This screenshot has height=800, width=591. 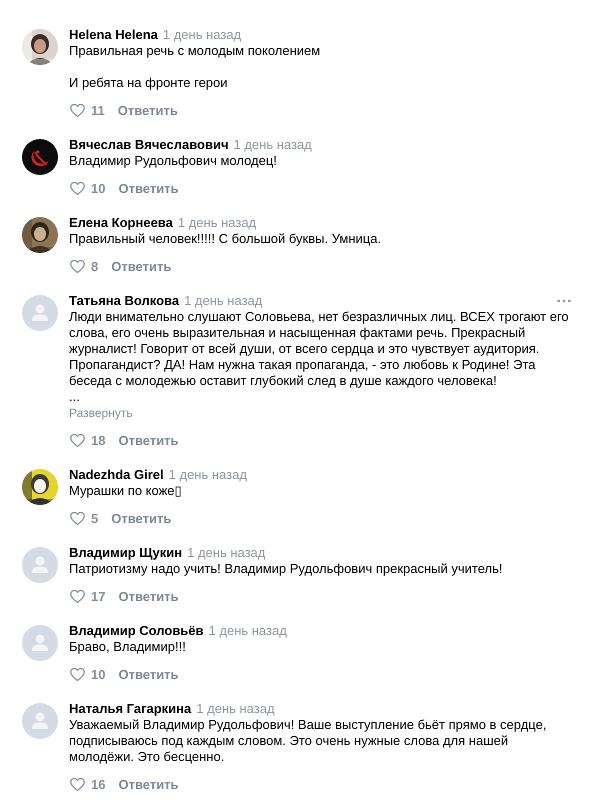 What do you see at coordinates (98, 110) in the screenshot?
I see `like-count: 11` at bounding box center [98, 110].